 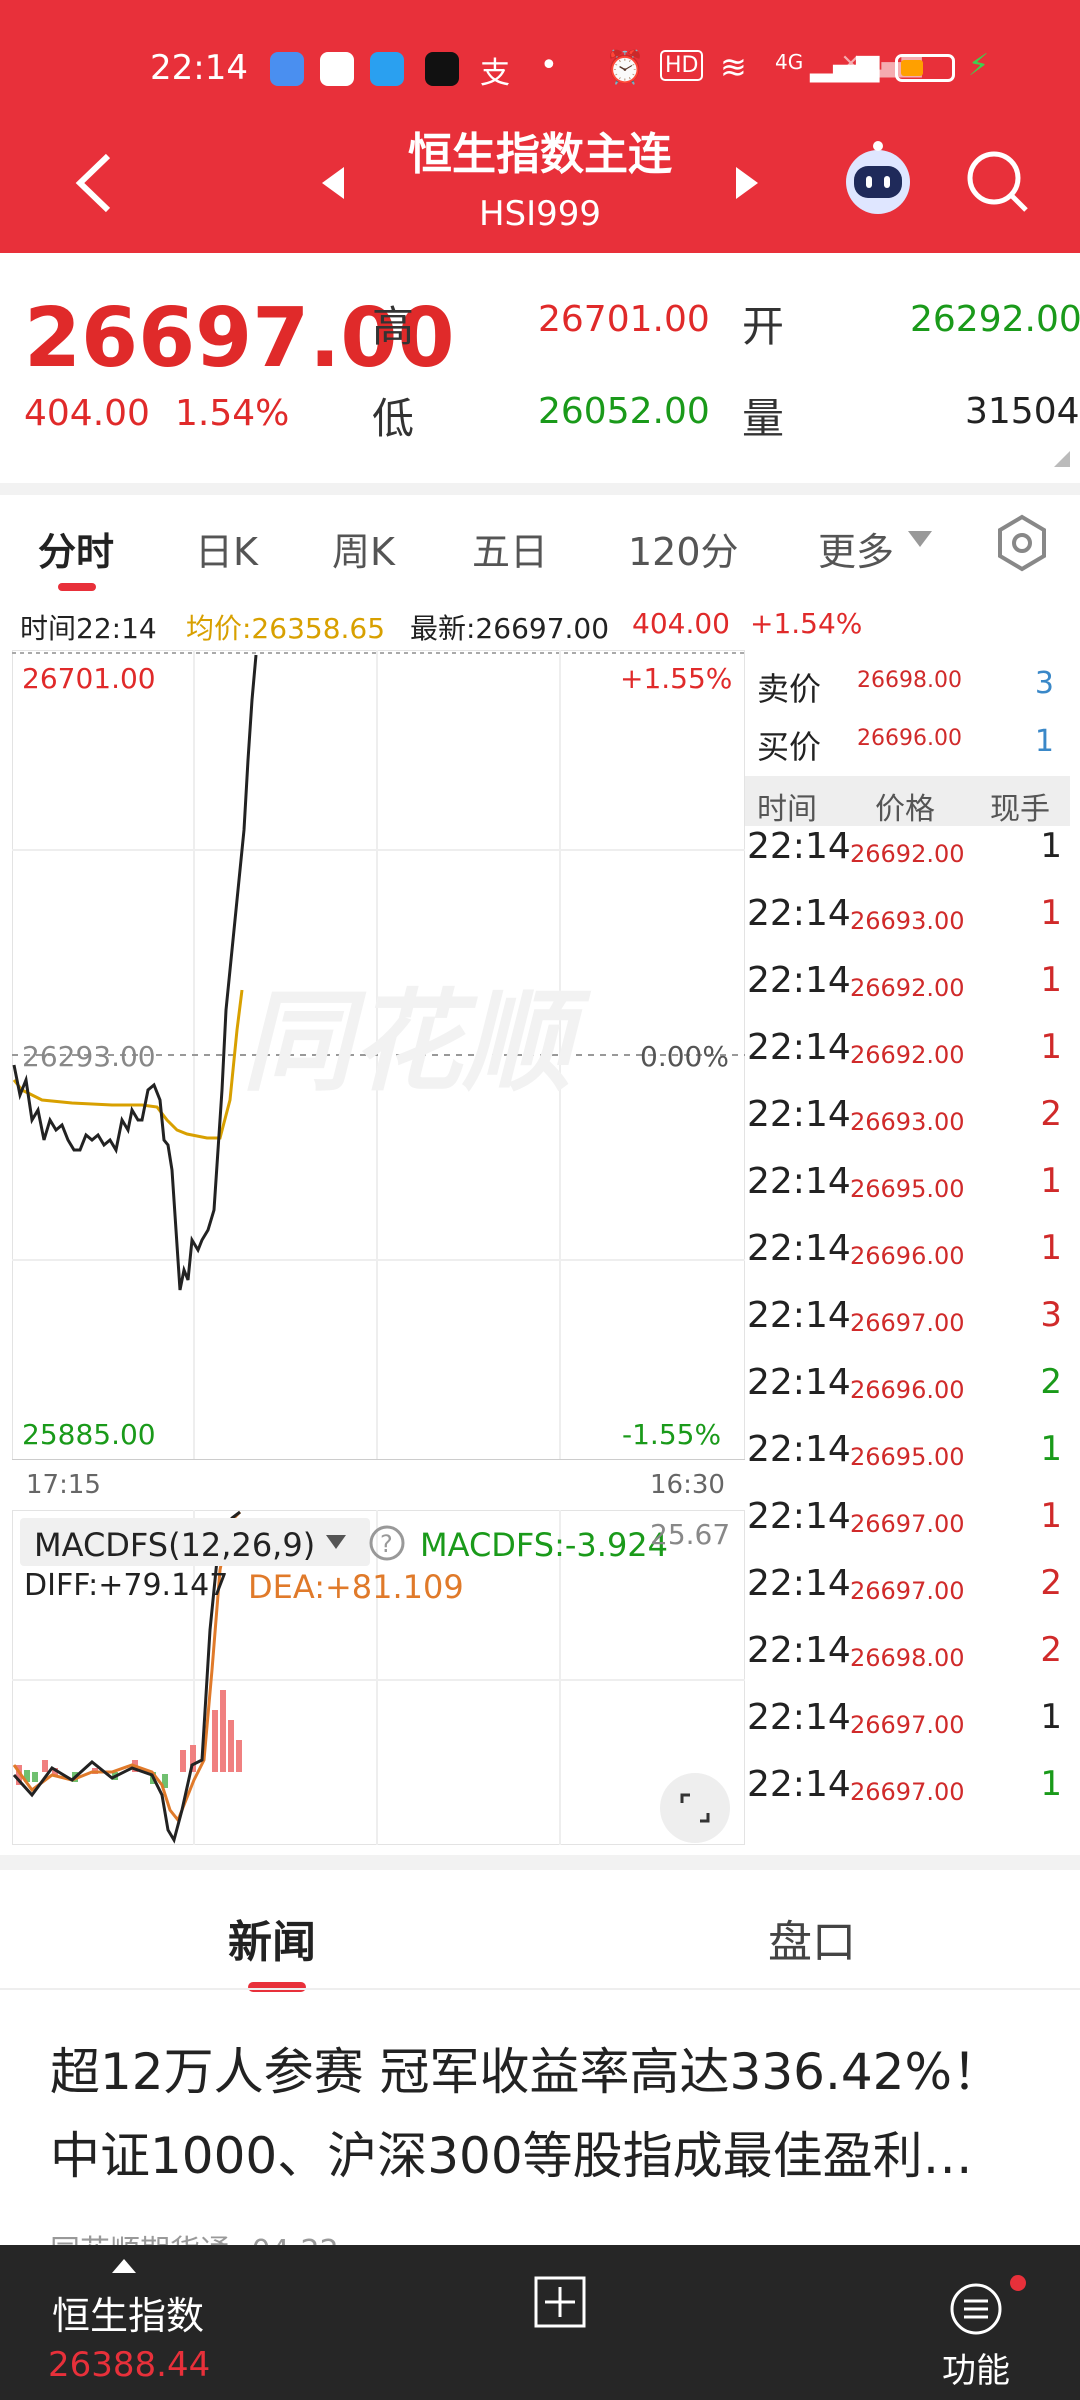 I want to click on next-arrow-icon, so click(x=747, y=183).